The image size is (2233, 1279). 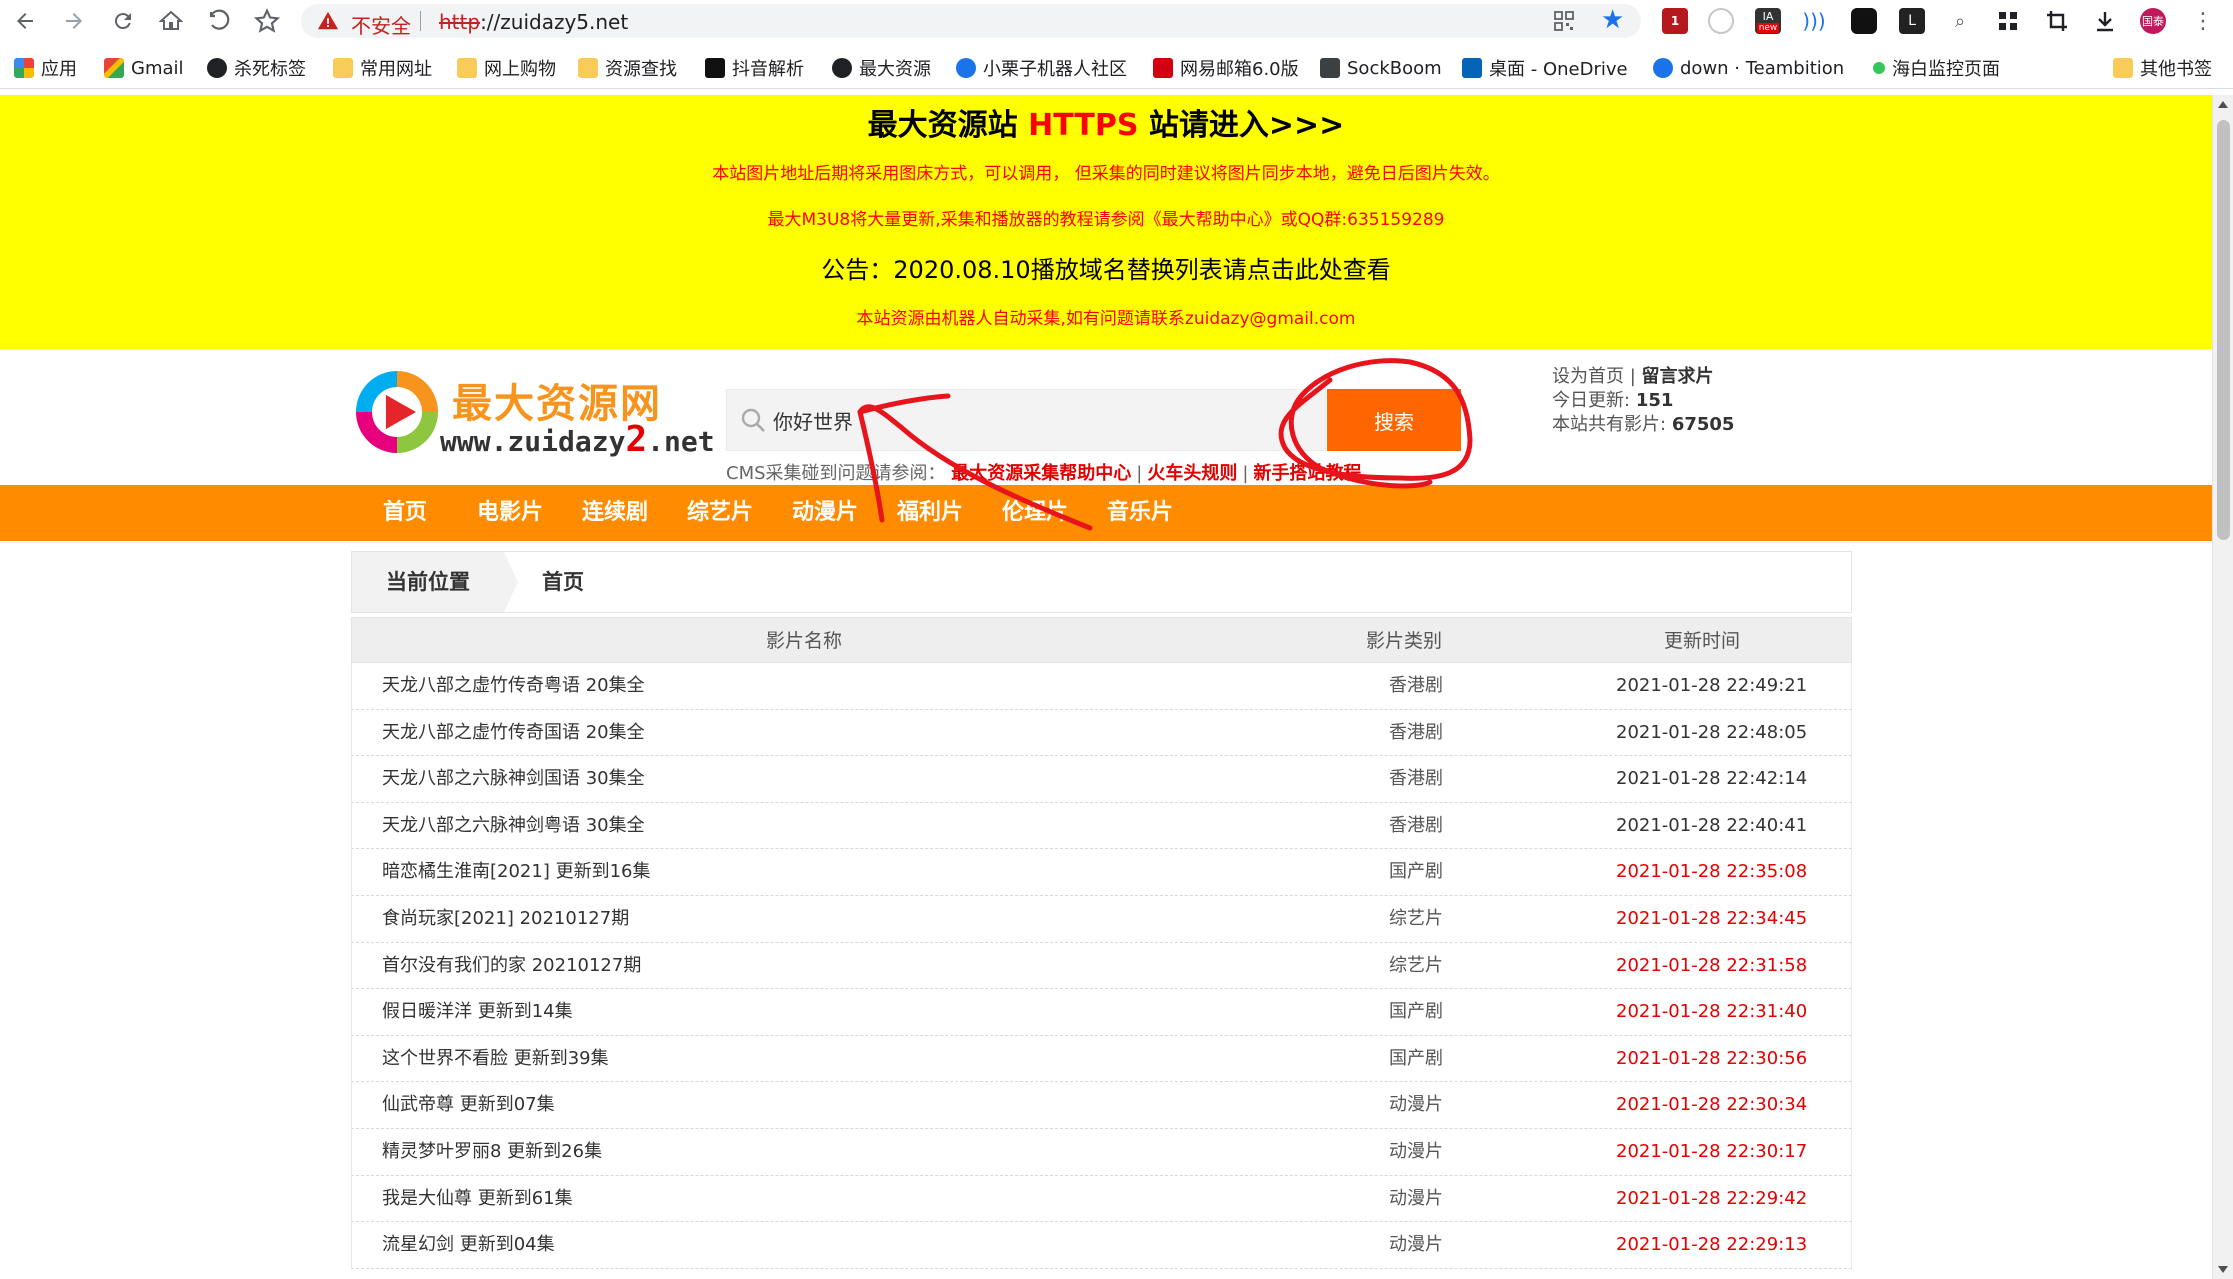 What do you see at coordinates (144, 68) in the screenshot?
I see `bookmark-item: Gmail` at bounding box center [144, 68].